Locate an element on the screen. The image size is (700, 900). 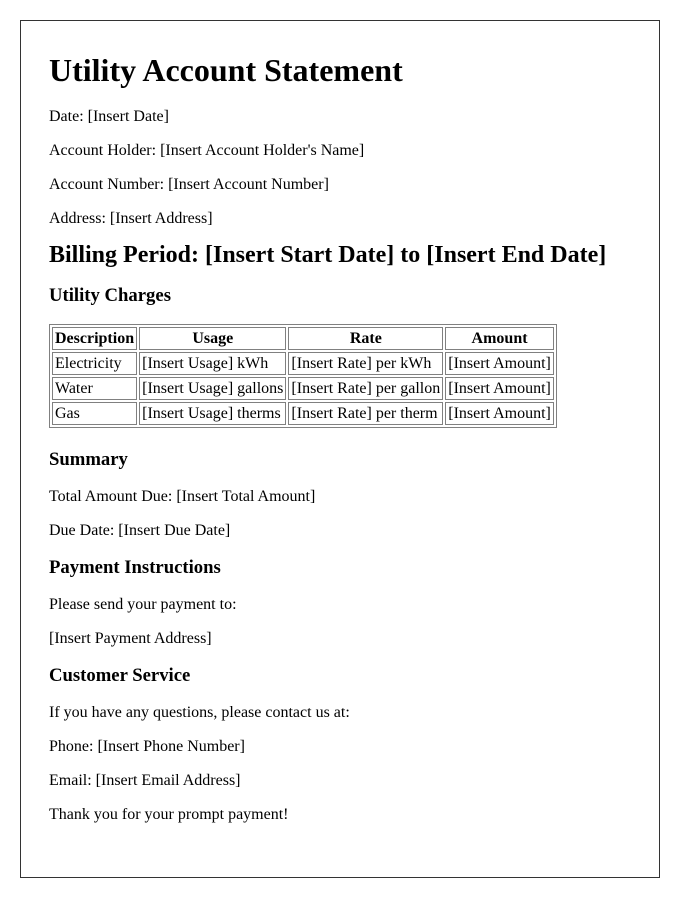
cell-description: Water is located at coordinates (95, 388).